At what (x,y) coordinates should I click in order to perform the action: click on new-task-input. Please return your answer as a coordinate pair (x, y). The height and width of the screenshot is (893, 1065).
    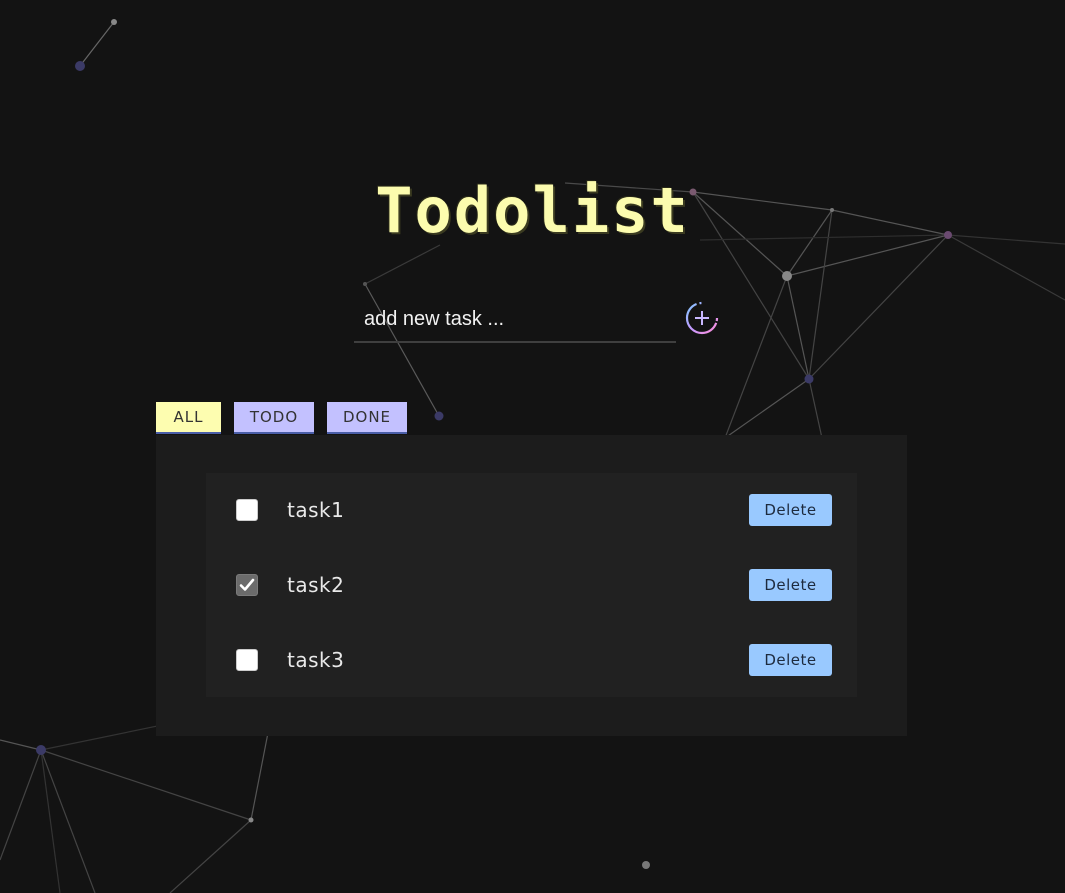
    Looking at the image, I should click on (515, 319).